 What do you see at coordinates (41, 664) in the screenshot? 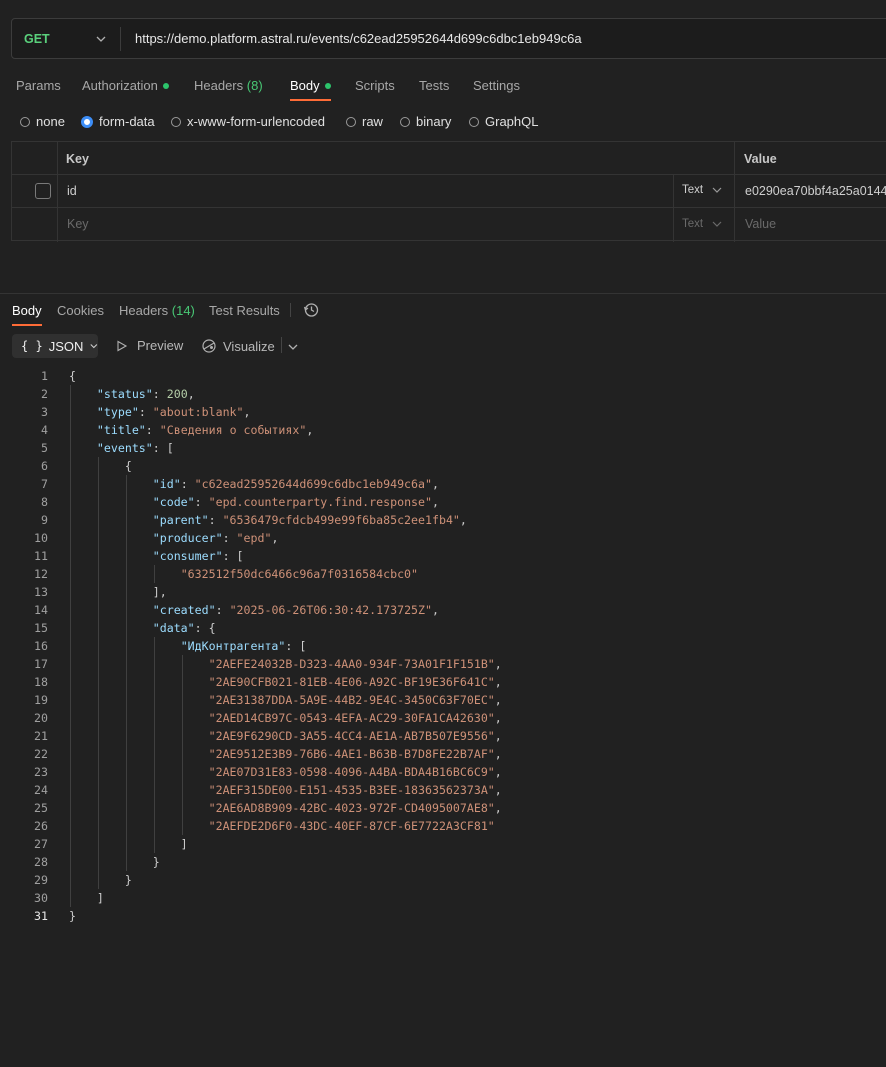
I see `line-number: 17` at bounding box center [41, 664].